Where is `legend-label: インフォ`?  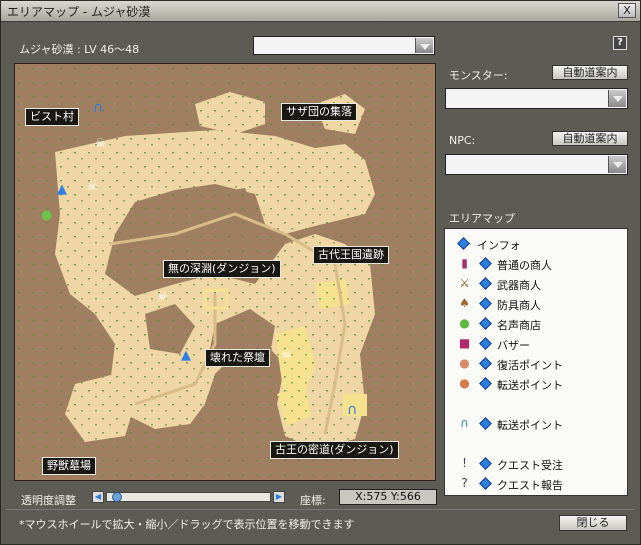 legend-label: インフォ is located at coordinates (499, 245).